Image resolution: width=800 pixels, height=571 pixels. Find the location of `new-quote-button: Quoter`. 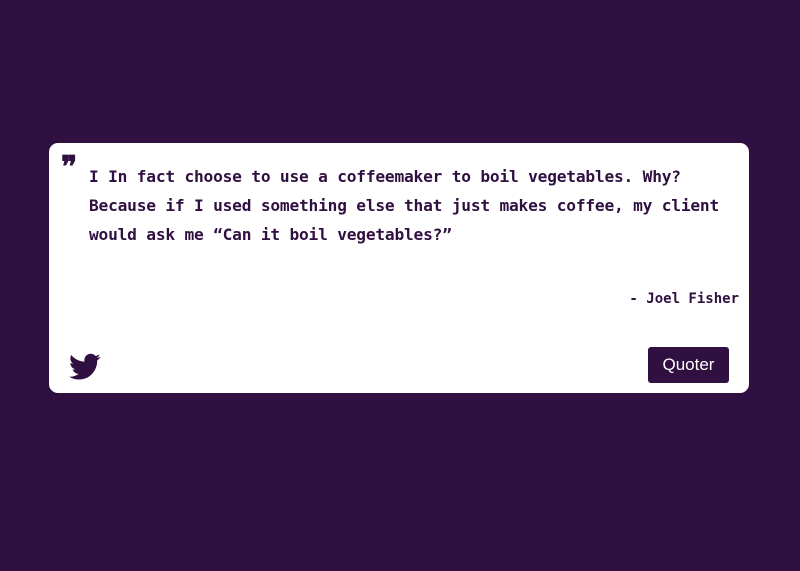

new-quote-button: Quoter is located at coordinates (688, 365).